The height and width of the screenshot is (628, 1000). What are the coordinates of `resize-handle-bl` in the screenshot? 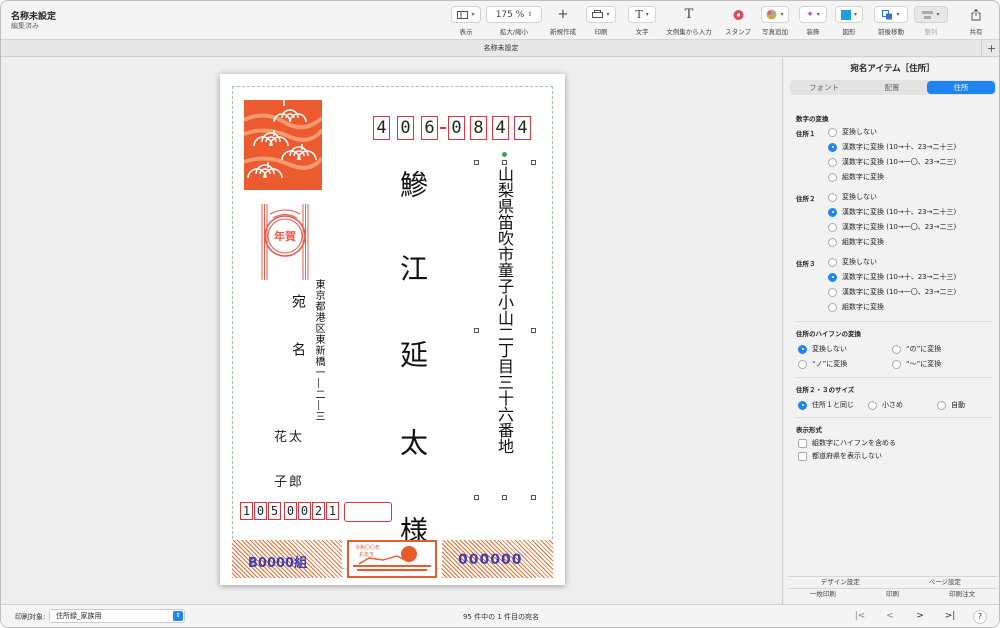 It's located at (476, 497).